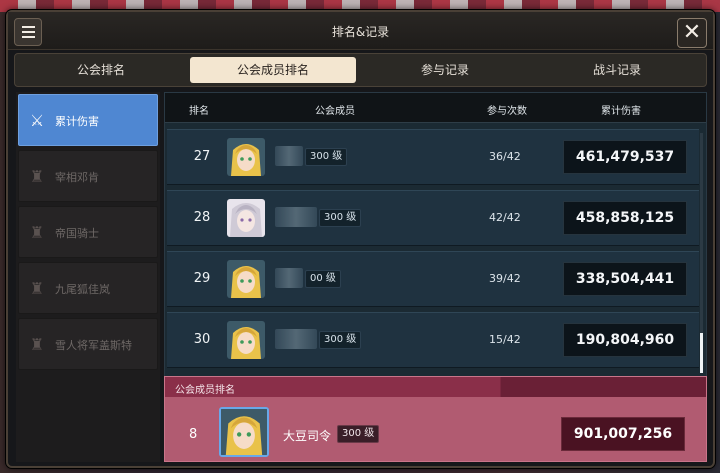  I want to click on sidebar-item-boss-knight: ♜ 帝国骑士, so click(88, 232).